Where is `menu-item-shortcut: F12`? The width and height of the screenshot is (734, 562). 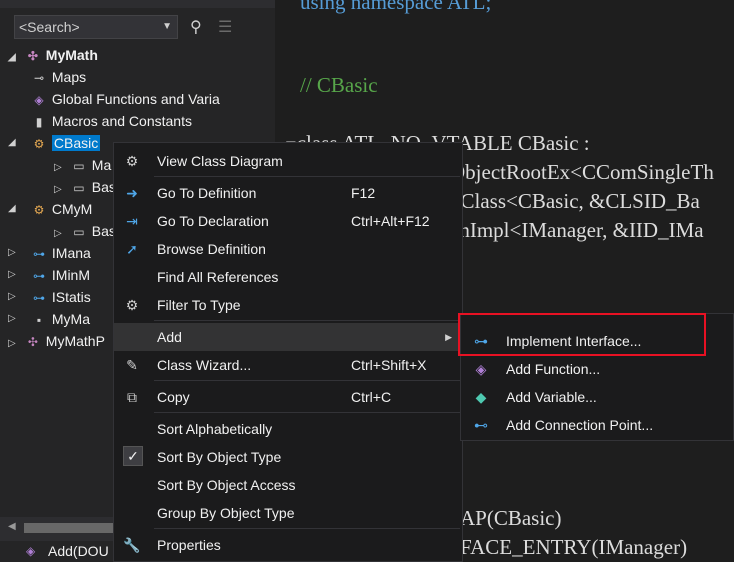
menu-item-shortcut: F12 is located at coordinates (363, 193).